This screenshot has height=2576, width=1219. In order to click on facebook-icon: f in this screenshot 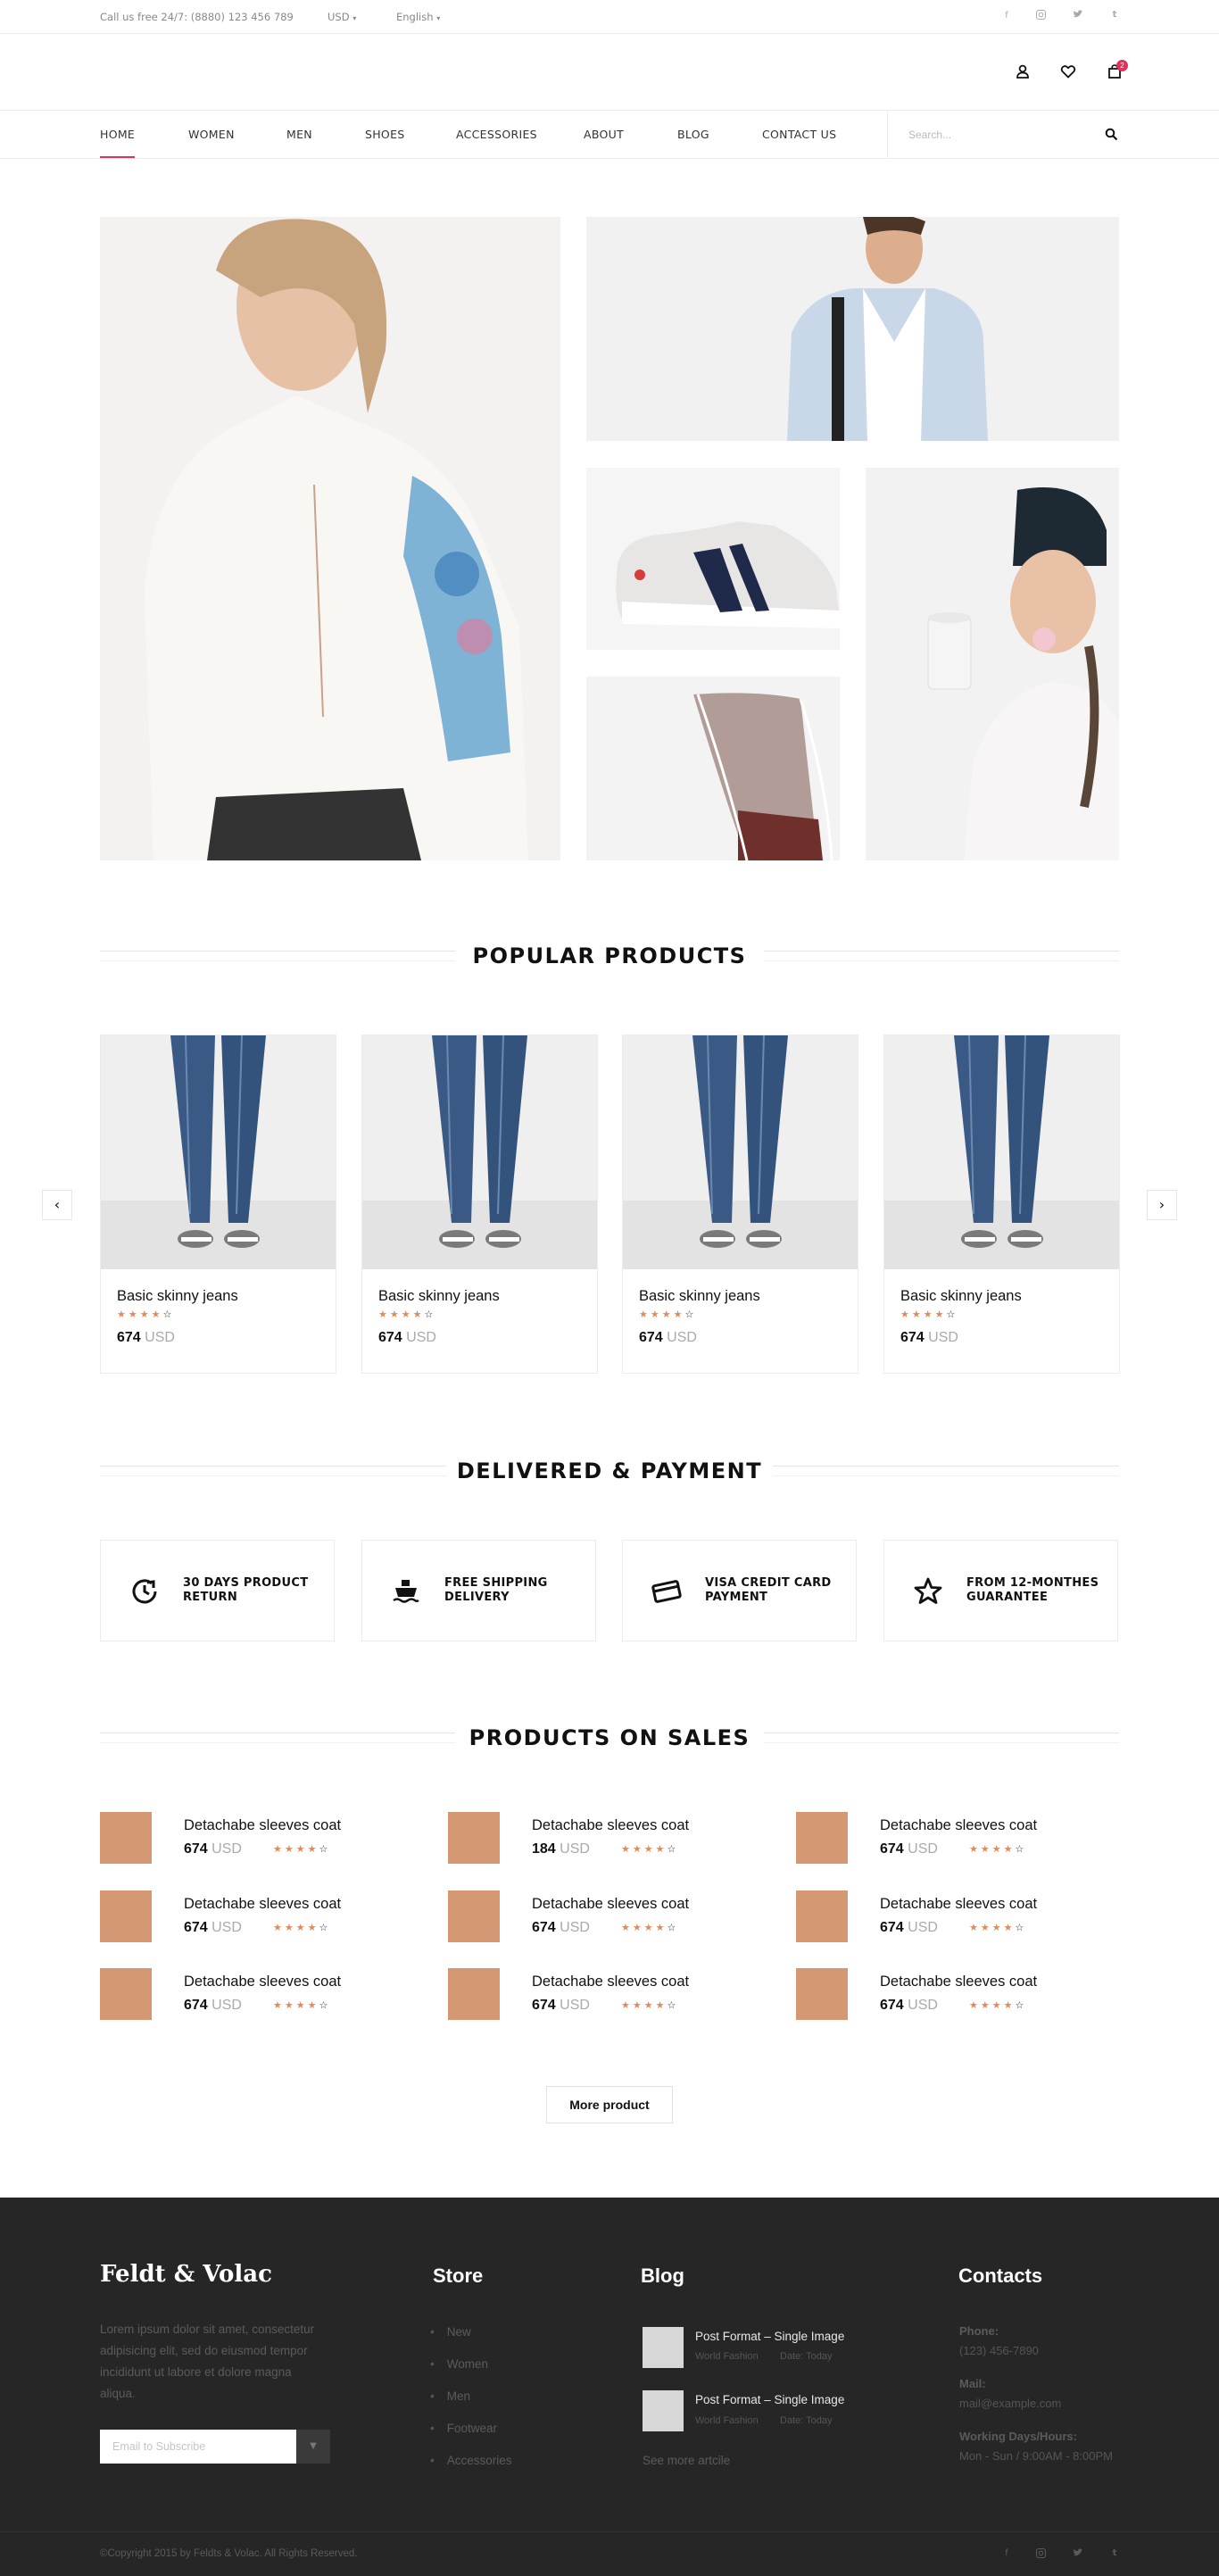, I will do `click(1007, 16)`.